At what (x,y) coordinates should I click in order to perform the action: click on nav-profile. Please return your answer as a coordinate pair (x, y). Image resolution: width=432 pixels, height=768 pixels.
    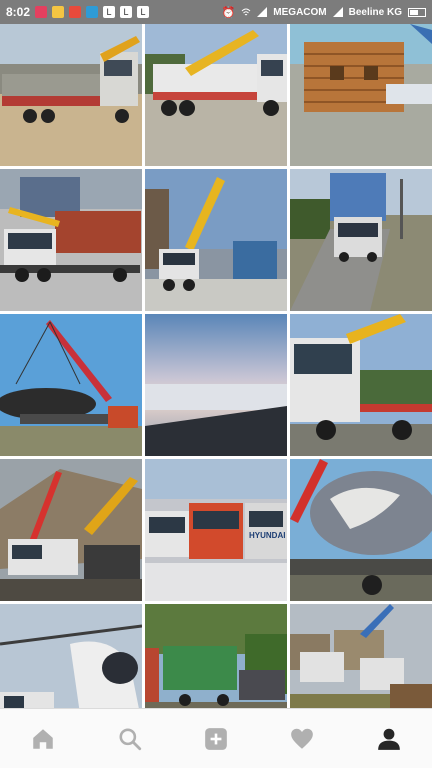
    Looking at the image, I should click on (389, 739).